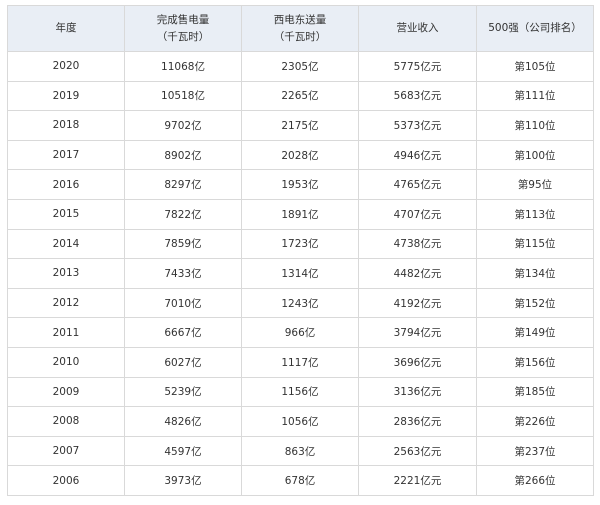 The image size is (600, 505). What do you see at coordinates (417, 332) in the screenshot?
I see `cell-revenue: 3794亿元` at bounding box center [417, 332].